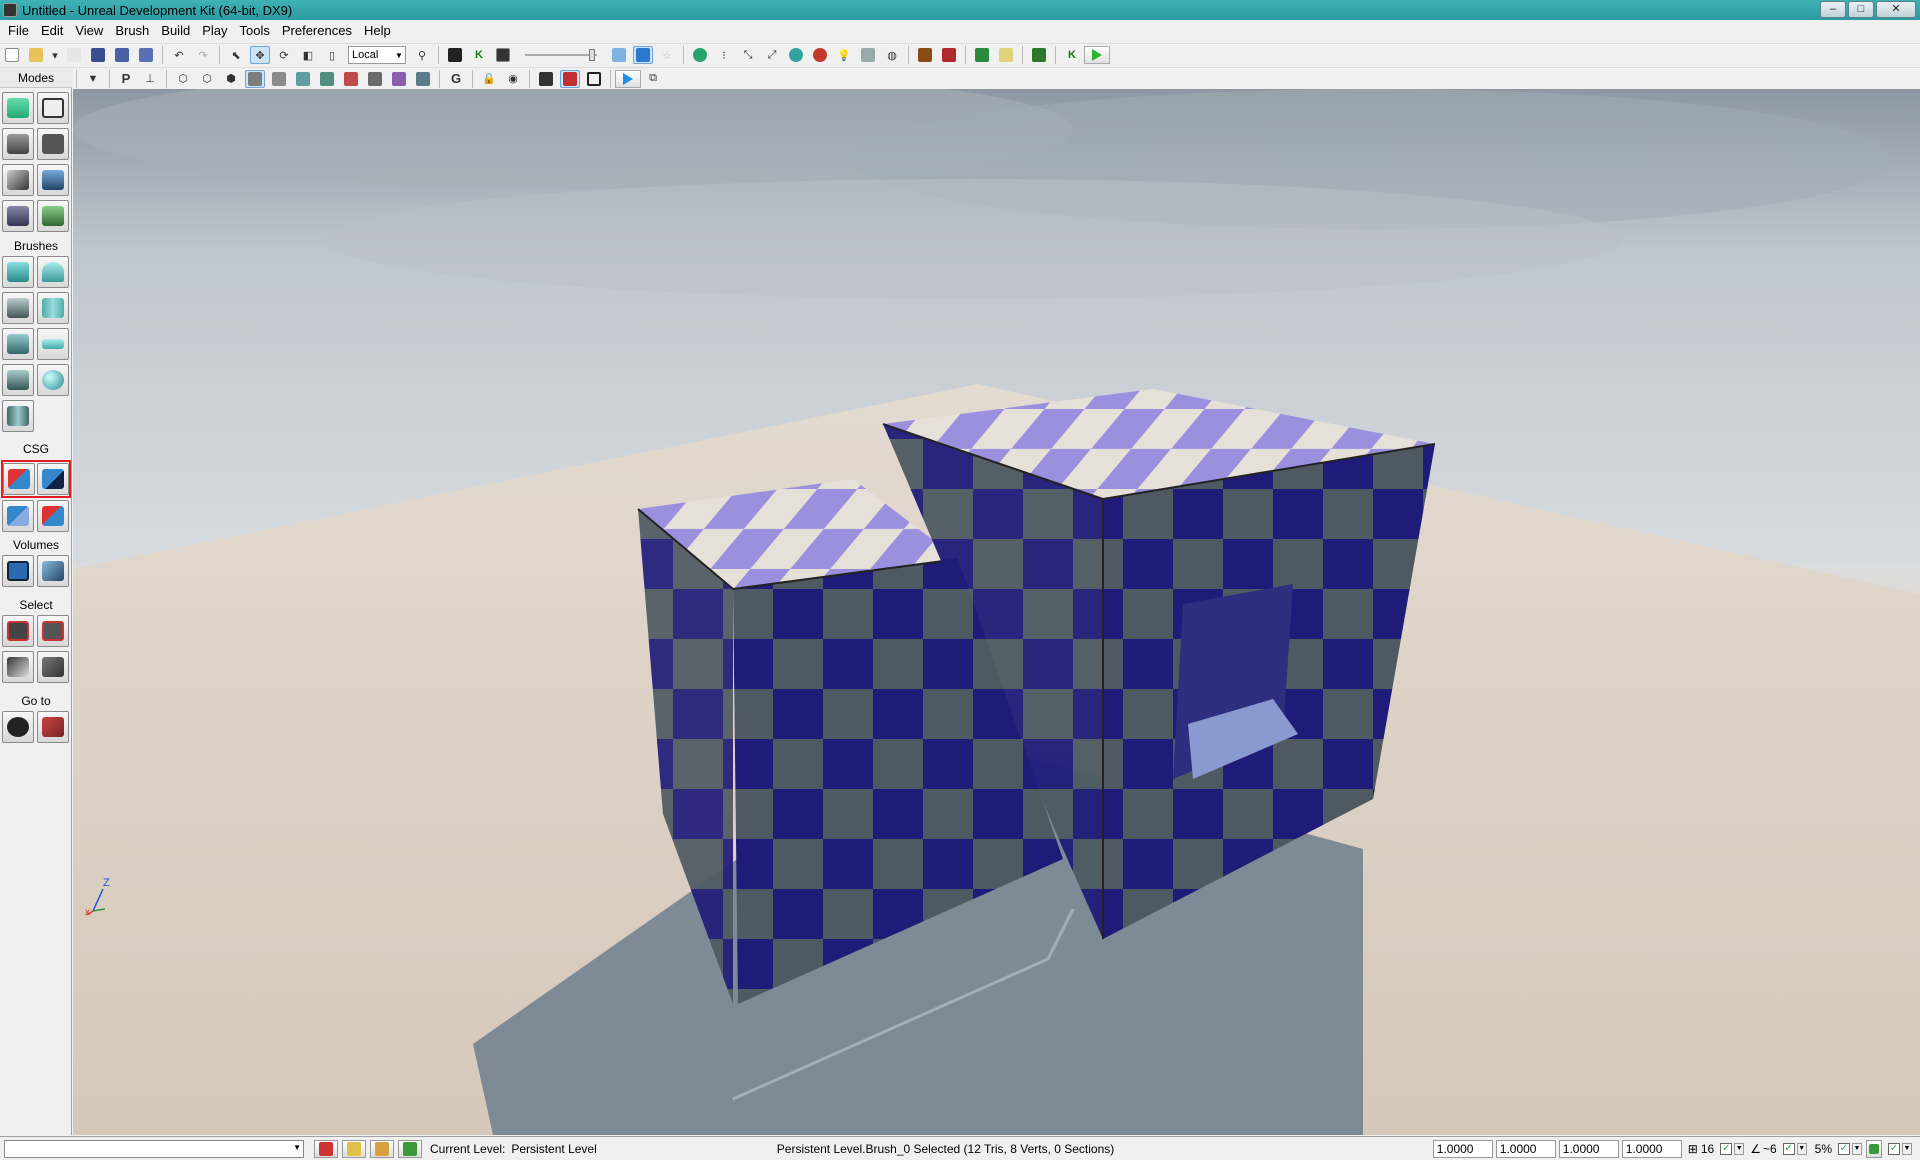 This screenshot has width=1920, height=1160. Describe the element at coordinates (1770, 1149) in the screenshot. I see `rotation-snap-value: ~6` at that location.